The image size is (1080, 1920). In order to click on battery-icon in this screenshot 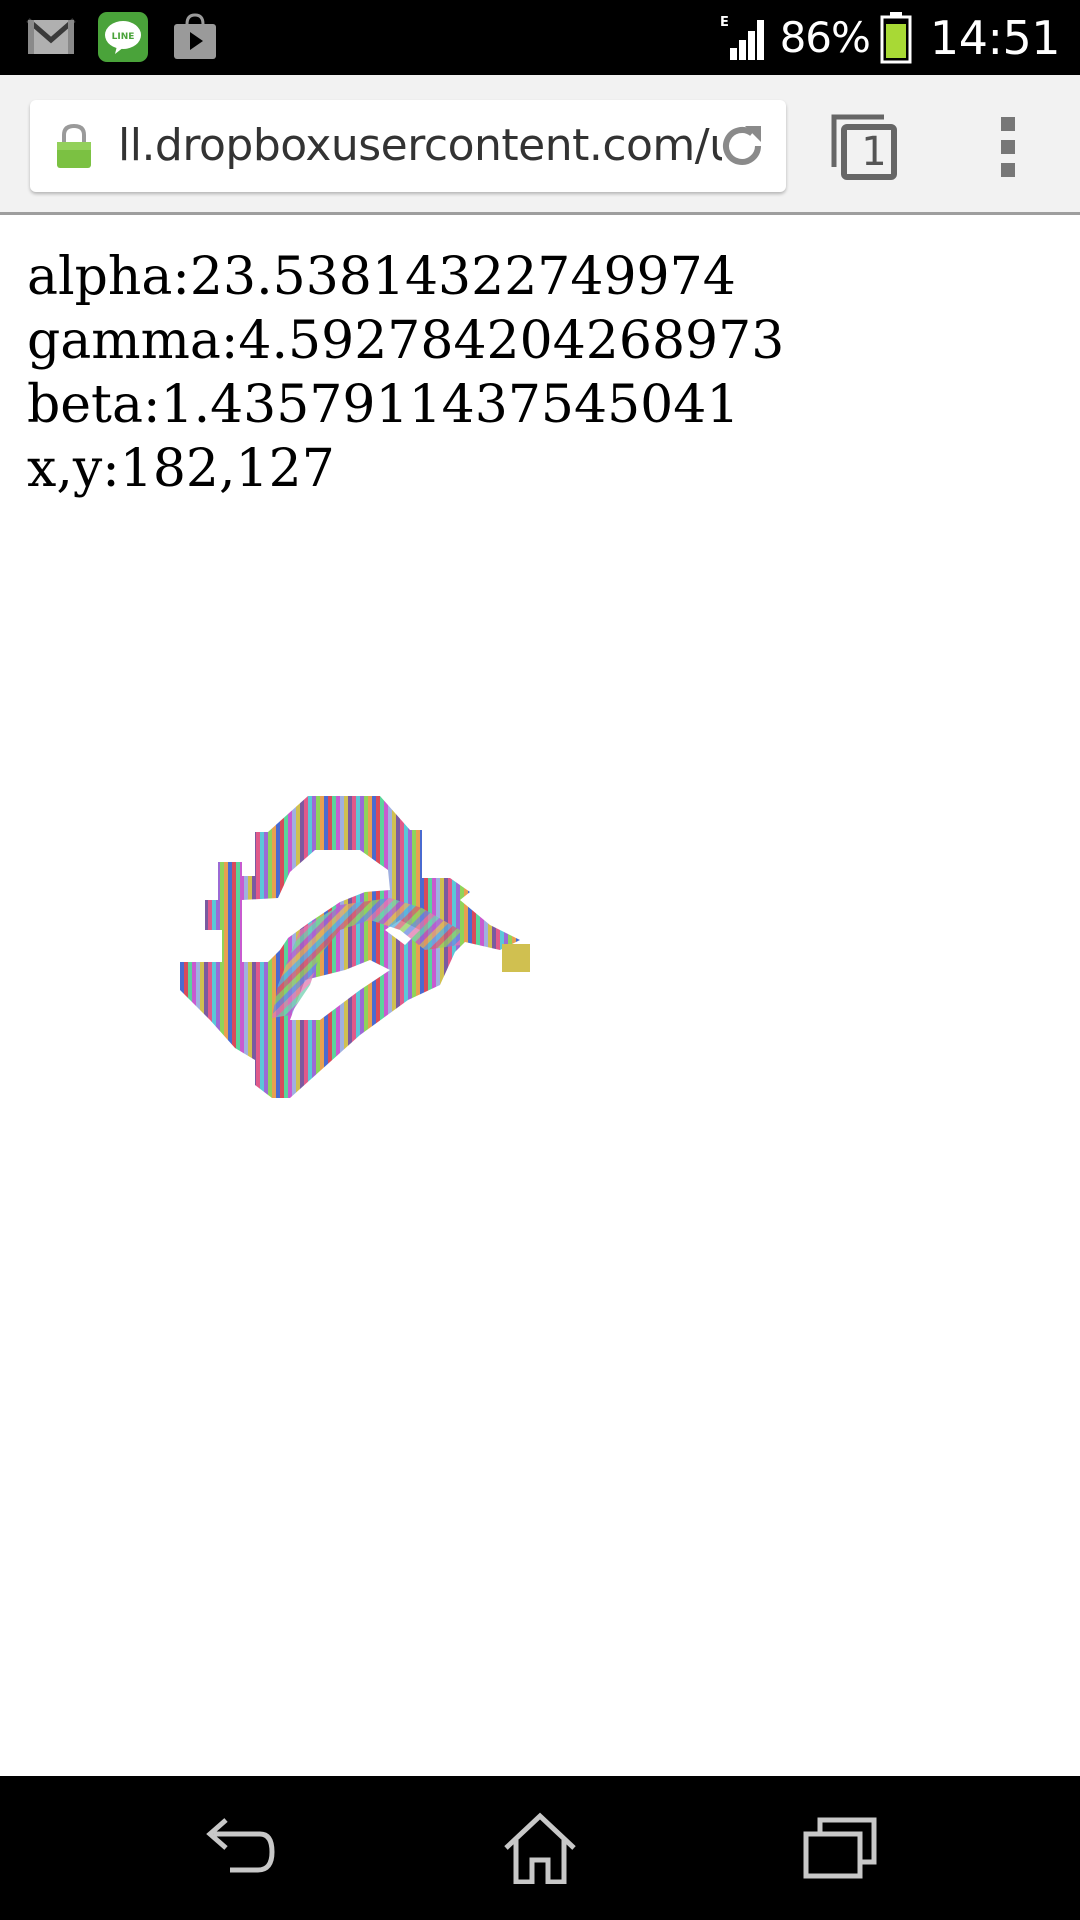, I will do `click(896, 37)`.